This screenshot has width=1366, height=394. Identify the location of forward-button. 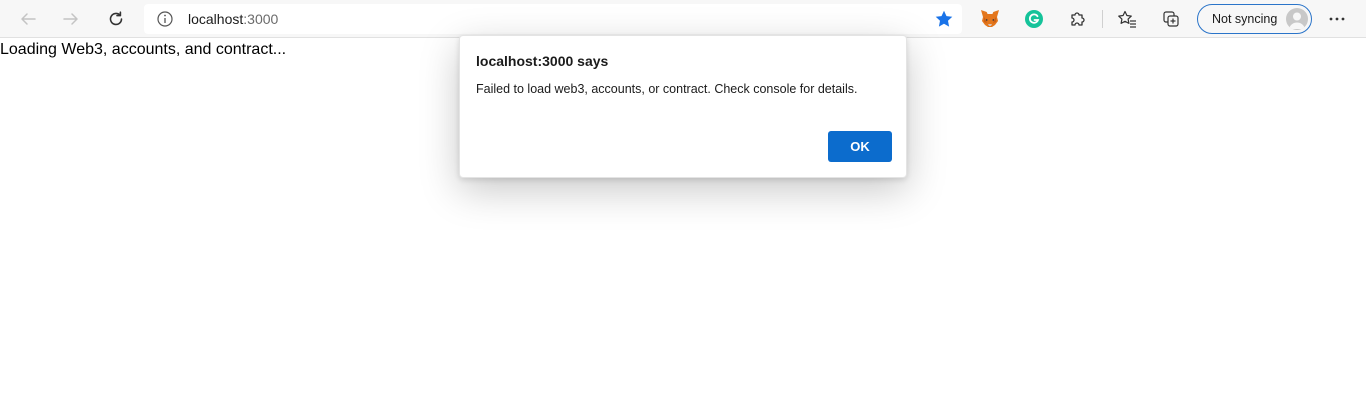
(71, 19).